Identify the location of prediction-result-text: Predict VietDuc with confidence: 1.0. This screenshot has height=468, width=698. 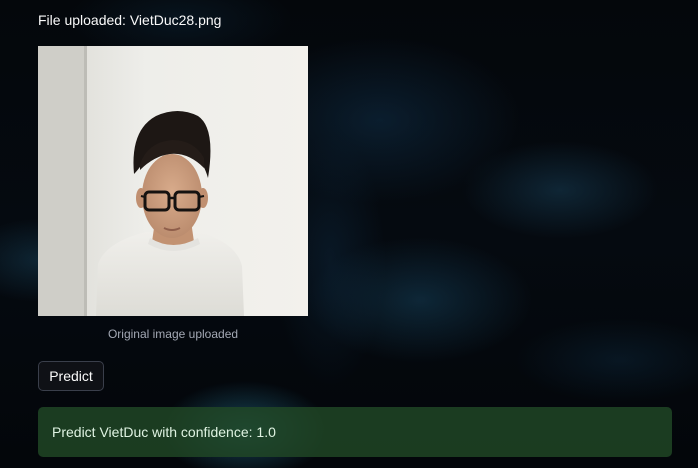
(164, 432).